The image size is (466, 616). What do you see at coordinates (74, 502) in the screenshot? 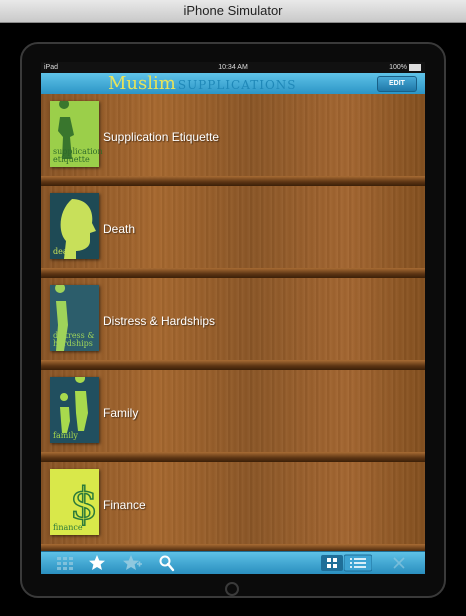
I see `book-cover: $ finance` at bounding box center [74, 502].